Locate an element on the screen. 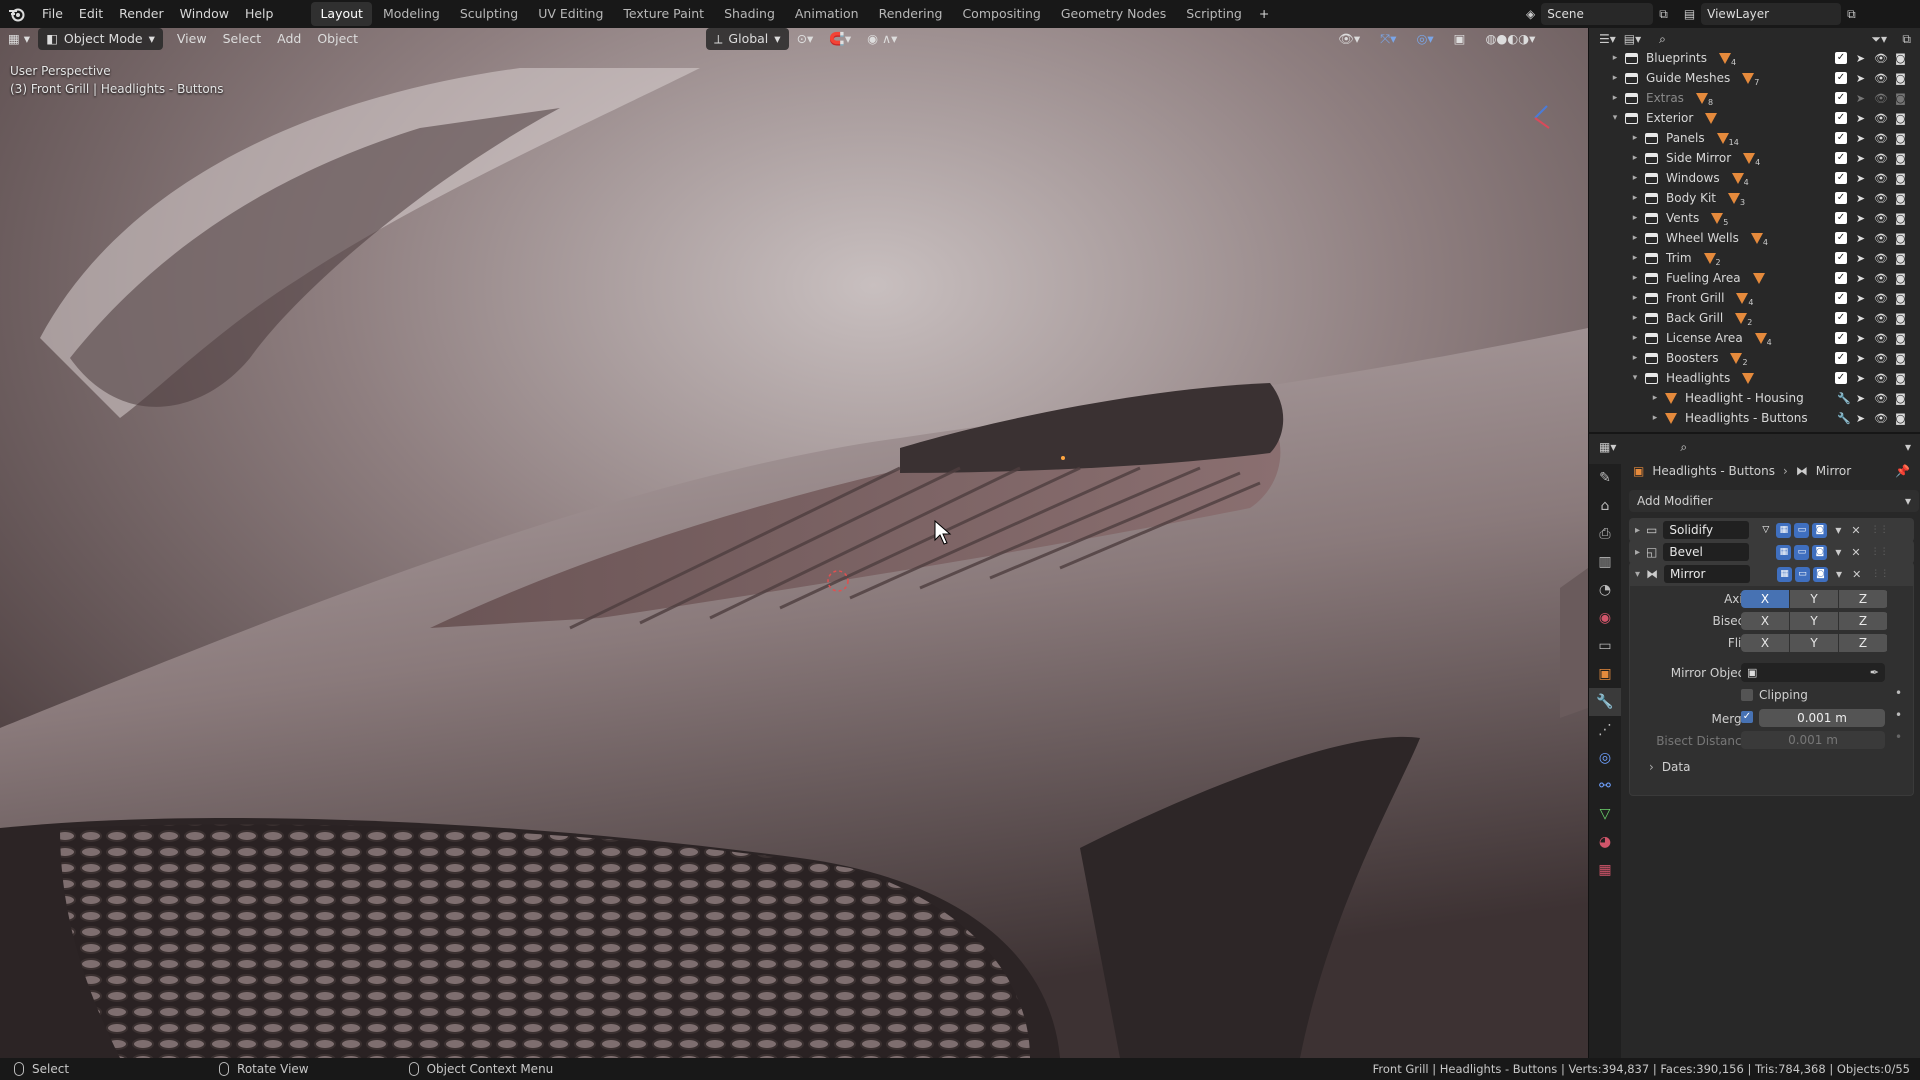 Image resolution: width=1920 pixels, height=1080 pixels. editor-type-button: ▦ ▾ is located at coordinates (19, 39).